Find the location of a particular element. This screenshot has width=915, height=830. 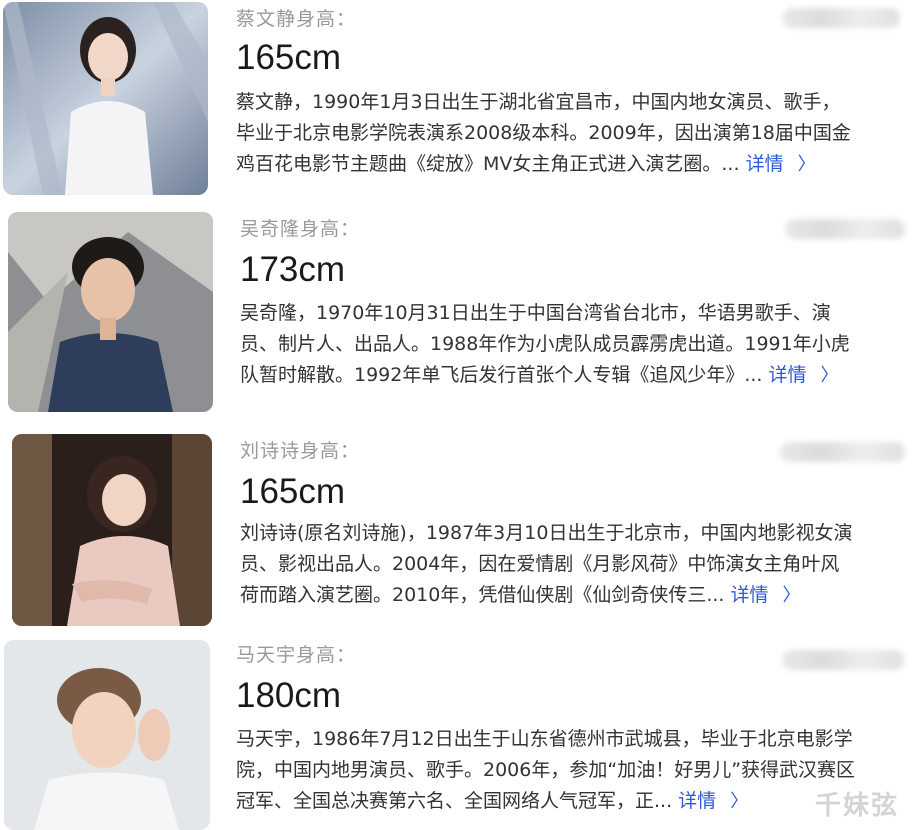

result-label: 蔡文静身高： is located at coordinates (296, 19).